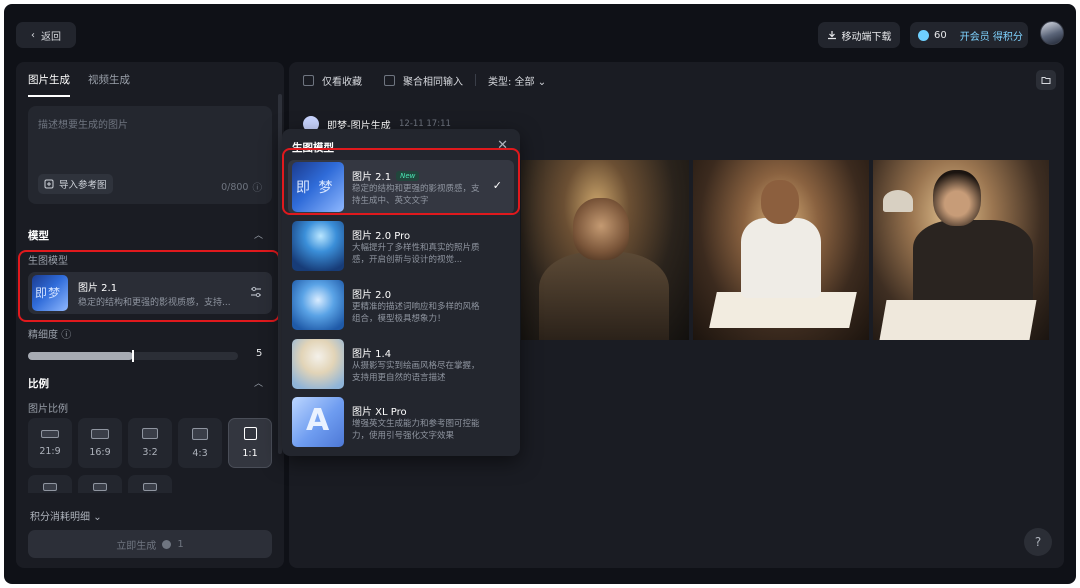  Describe the element at coordinates (416, 430) in the screenshot. I see `model-option-desc: 增强英文生成能力和参考图可控能力，使用引号强化文字效果` at that location.